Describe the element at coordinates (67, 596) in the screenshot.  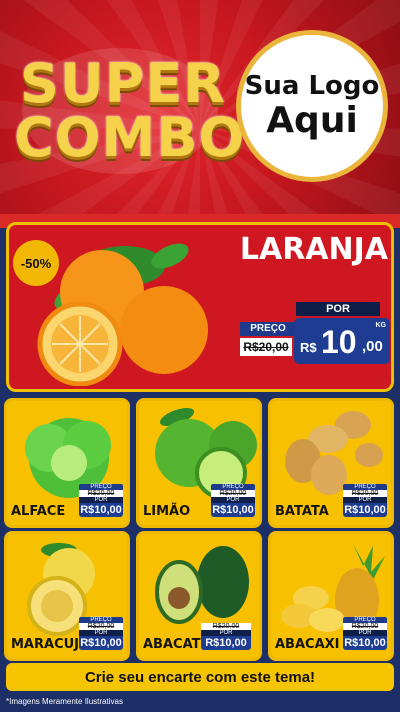
I see `product-card-maracuja: MARACUJÁ PREÇO R$20,00 POR R$10,00` at that location.